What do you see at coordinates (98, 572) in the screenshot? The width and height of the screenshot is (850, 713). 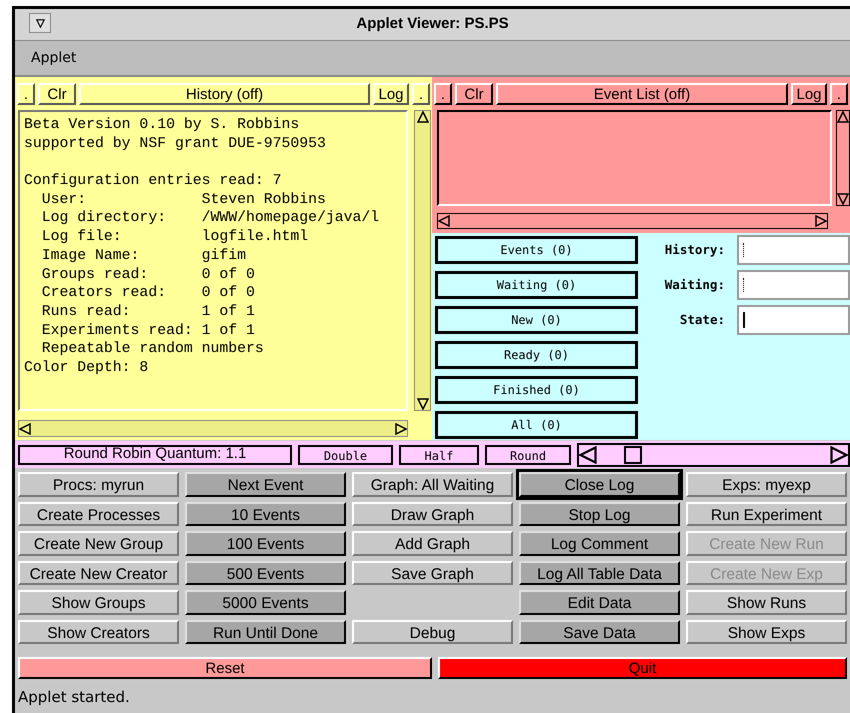 I see `grid-button: Create New Creator` at bounding box center [98, 572].